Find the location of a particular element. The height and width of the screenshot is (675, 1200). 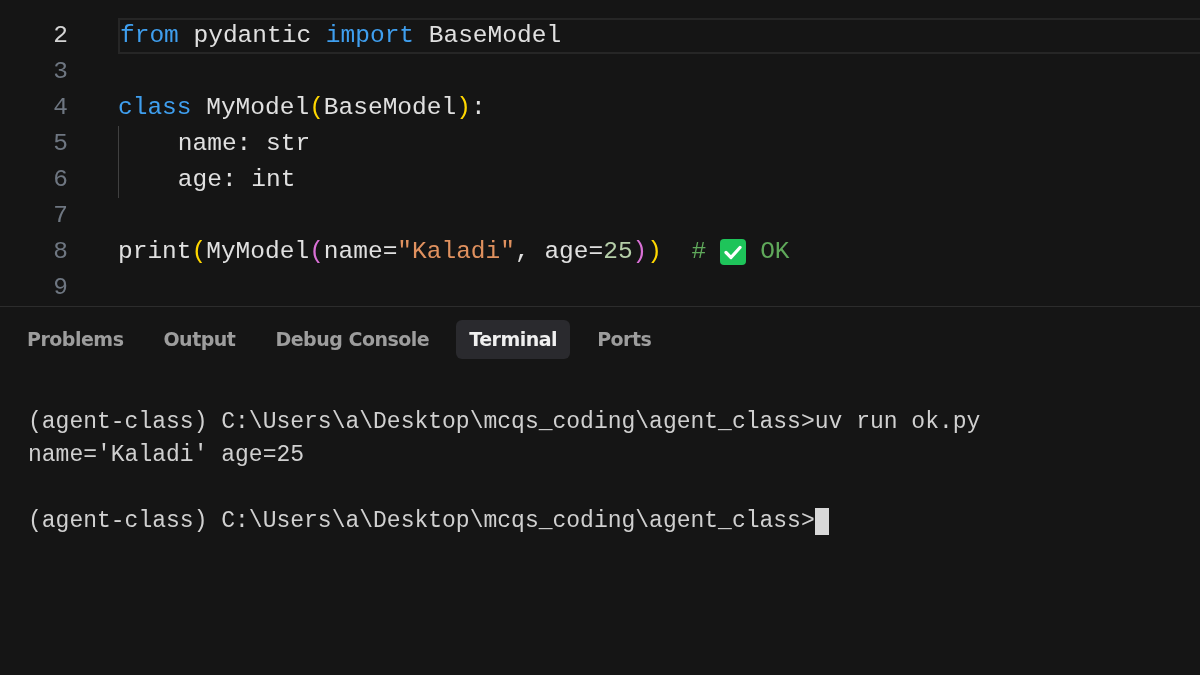

code-line: class MyModel(BaseModel): is located at coordinates (302, 107).